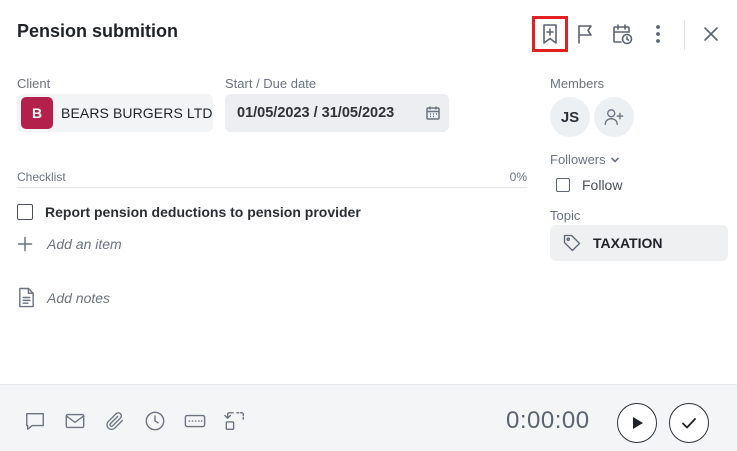 The image size is (737, 451). I want to click on member-avatar: JS, so click(570, 117).